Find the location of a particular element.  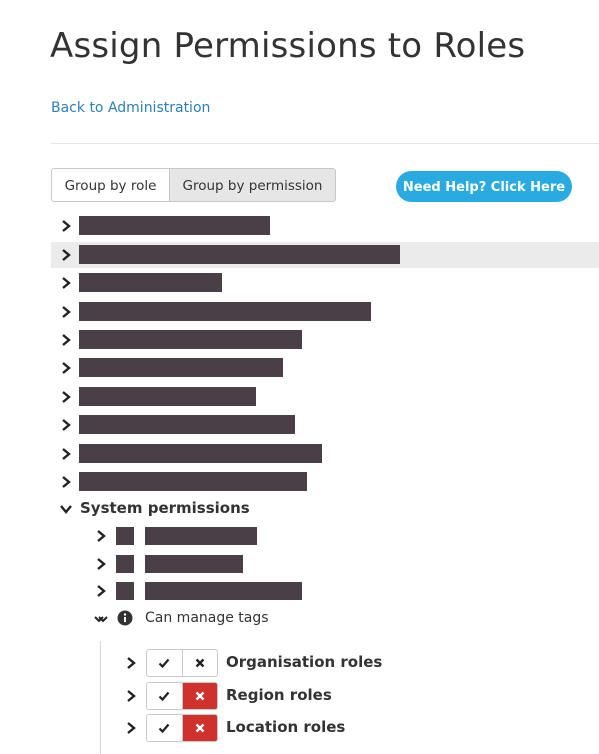

group-by-role-button: Group by role is located at coordinates (110, 185).